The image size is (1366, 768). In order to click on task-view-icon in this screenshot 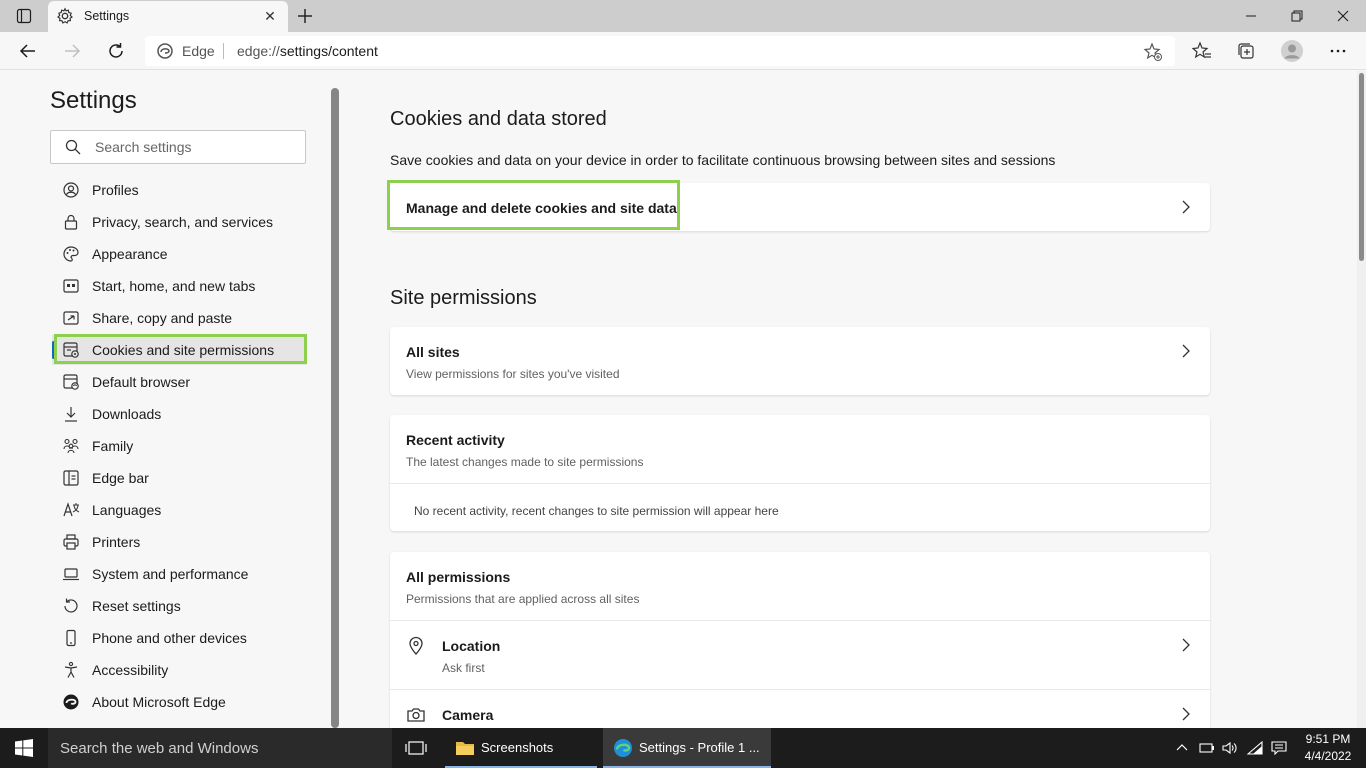, I will do `click(416, 748)`.